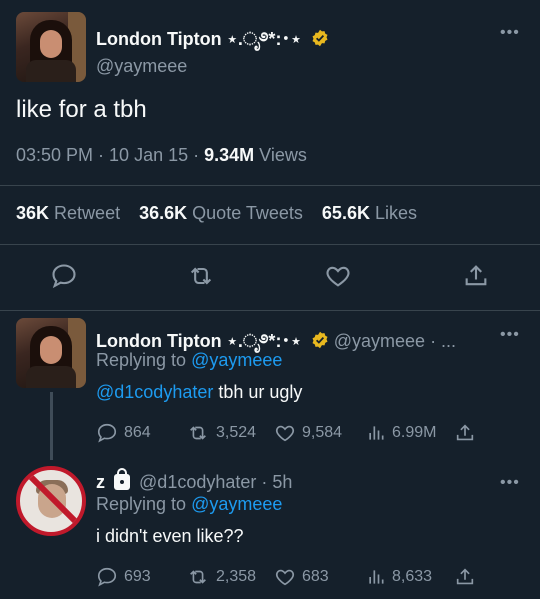  What do you see at coordinates (401, 433) in the screenshot?
I see `reply1-views-button: 6.99M` at bounding box center [401, 433].